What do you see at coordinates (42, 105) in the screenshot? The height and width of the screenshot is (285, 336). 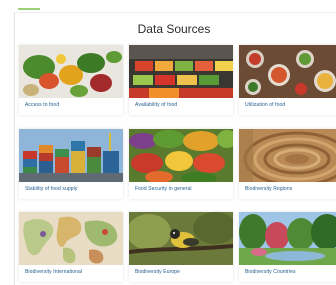 I see `card-label: Access to food` at bounding box center [42, 105].